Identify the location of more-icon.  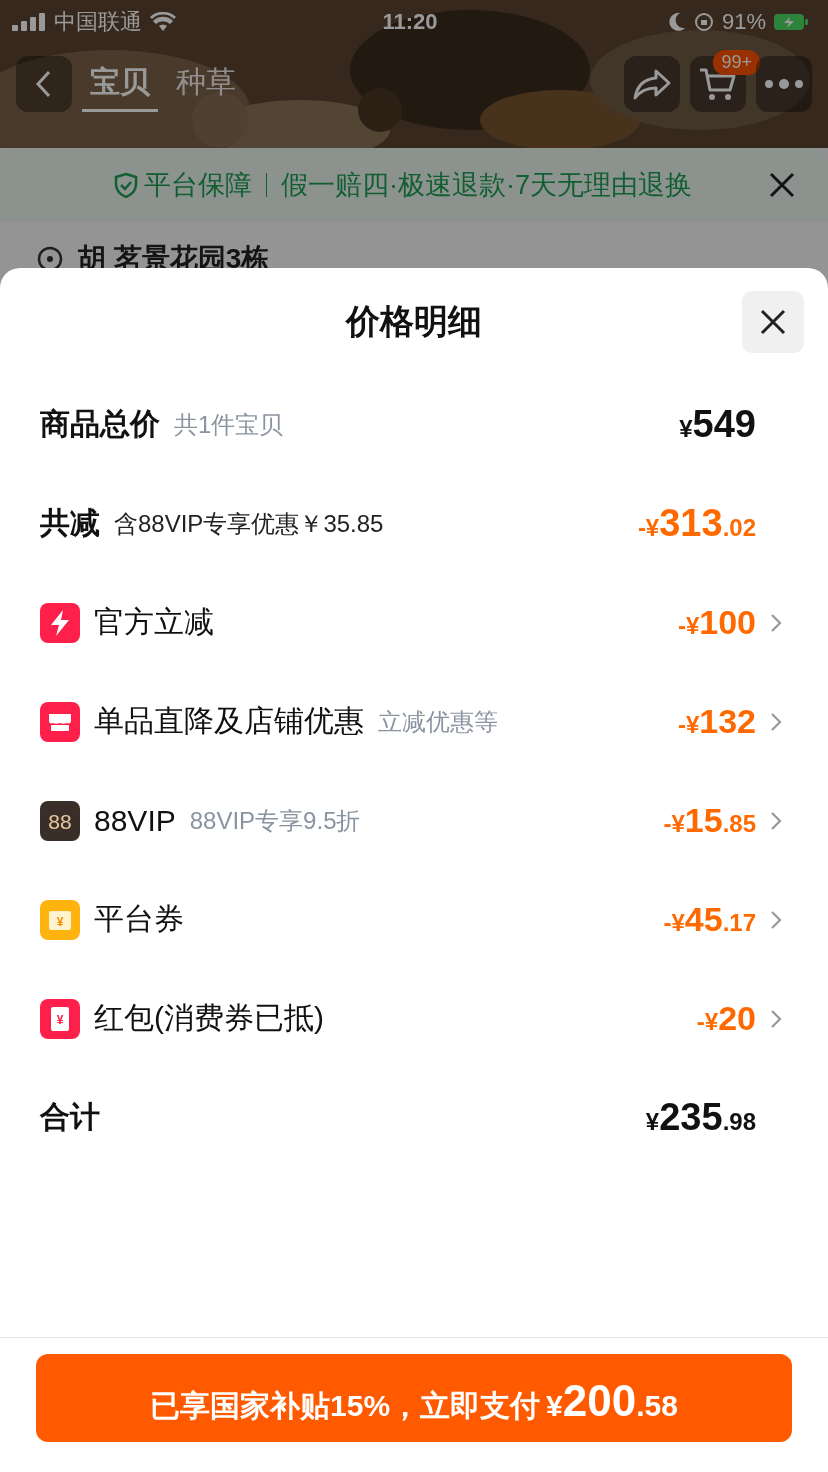
(784, 84).